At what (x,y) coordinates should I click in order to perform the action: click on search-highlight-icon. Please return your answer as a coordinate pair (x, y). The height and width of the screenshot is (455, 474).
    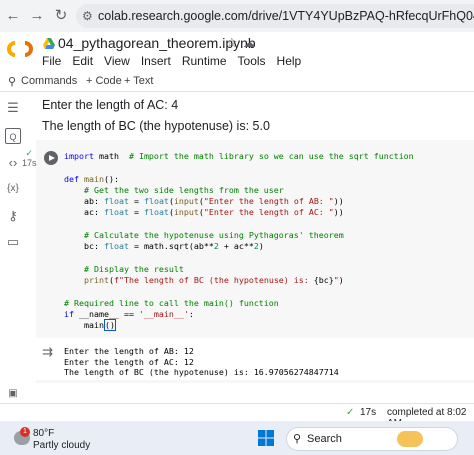
    Looking at the image, I should click on (410, 439).